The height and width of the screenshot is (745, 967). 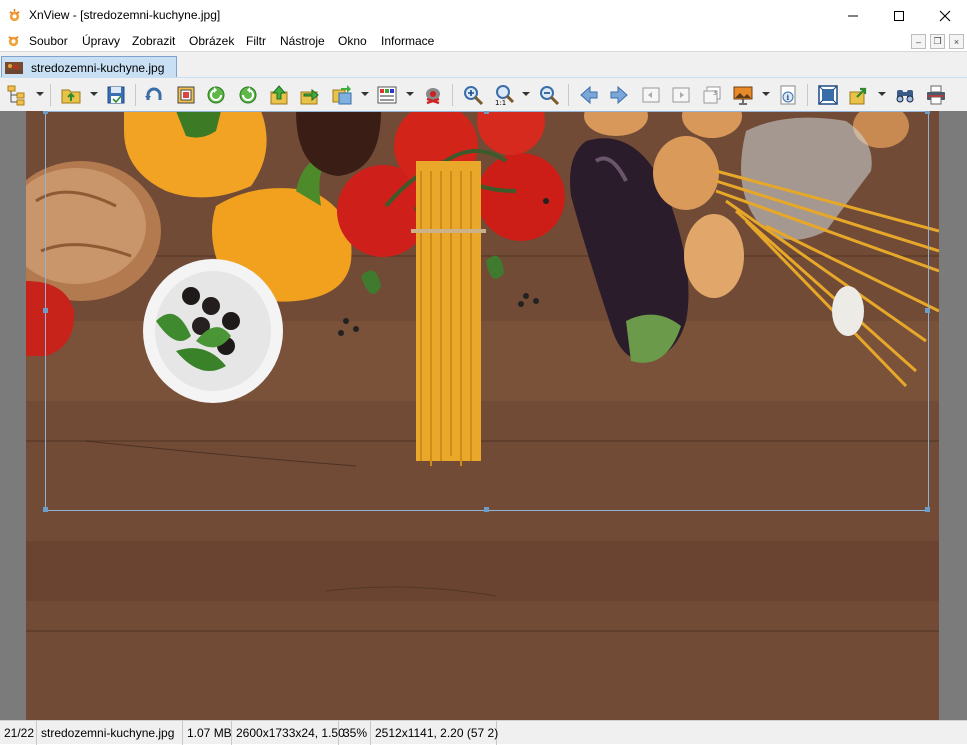 What do you see at coordinates (48, 41) in the screenshot?
I see `menu-soubor: Soubor` at bounding box center [48, 41].